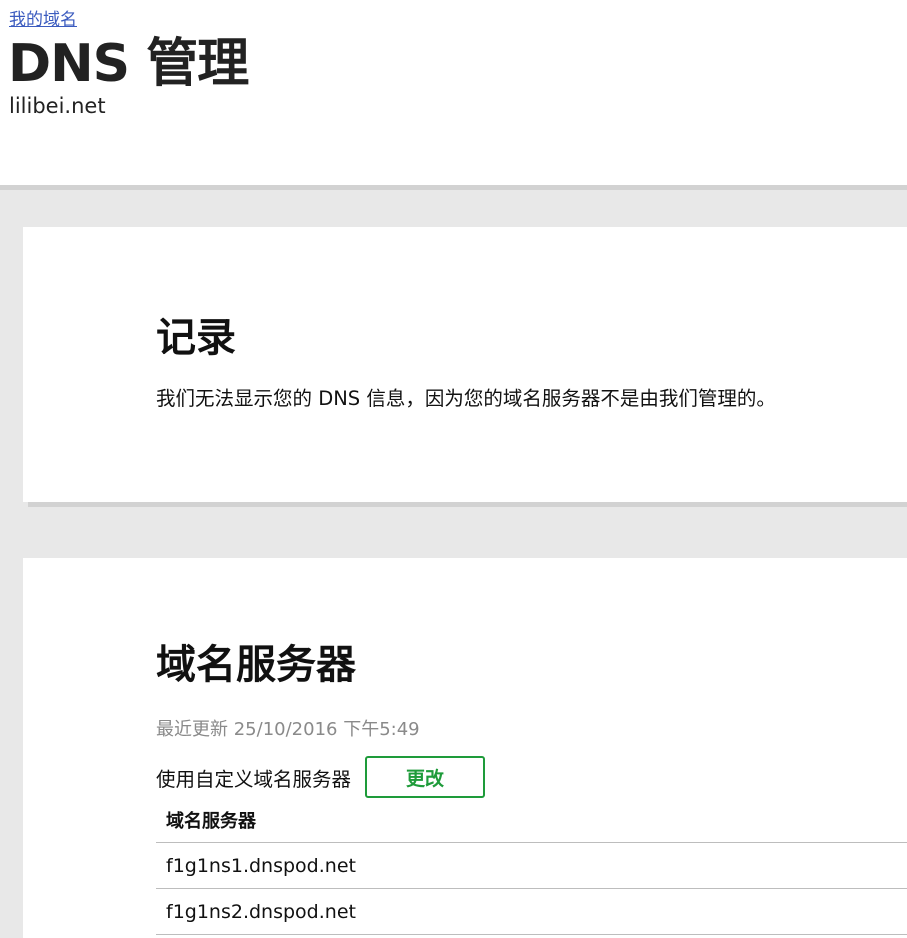  What do you see at coordinates (57, 106) in the screenshot?
I see `domain-name: lilibei.net` at bounding box center [57, 106].